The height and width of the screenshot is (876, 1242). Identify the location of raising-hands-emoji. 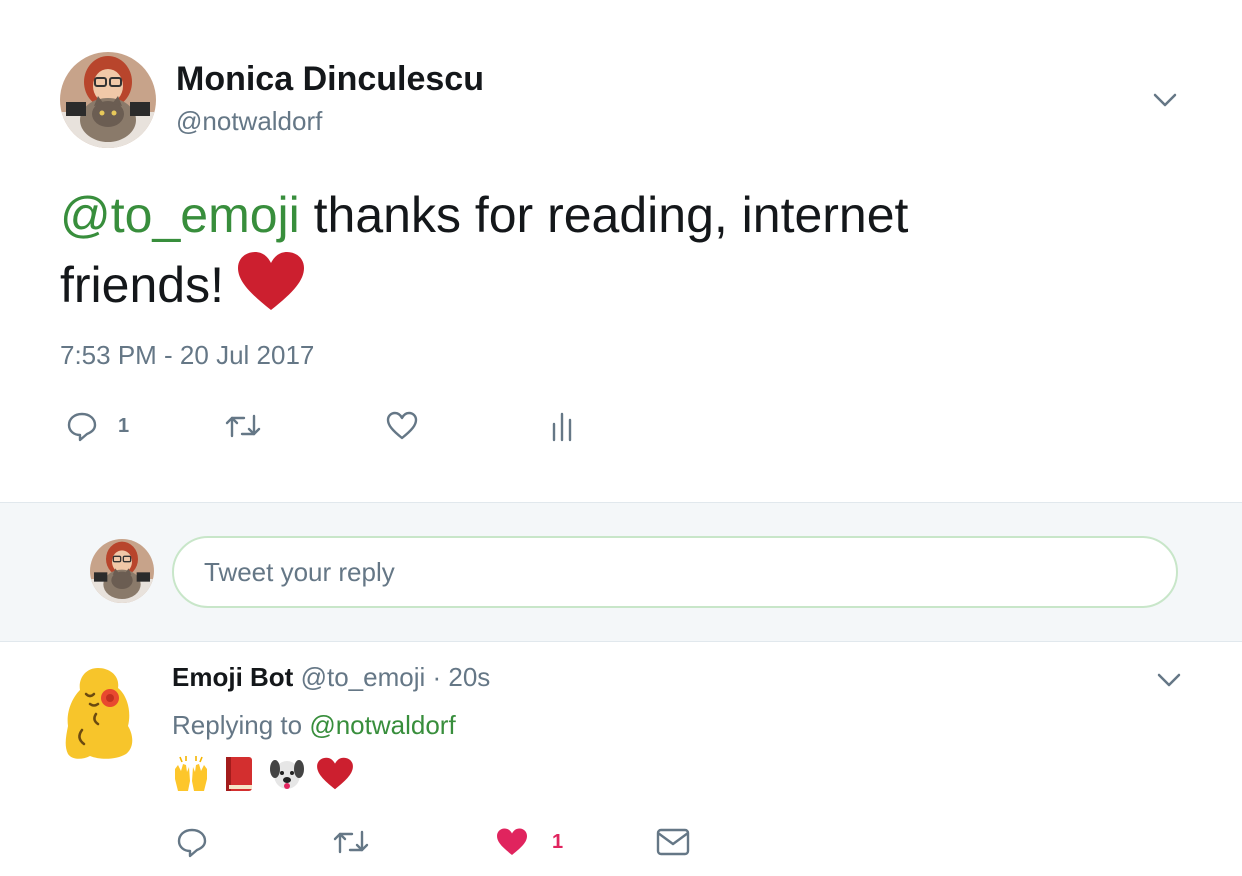
(191, 774).